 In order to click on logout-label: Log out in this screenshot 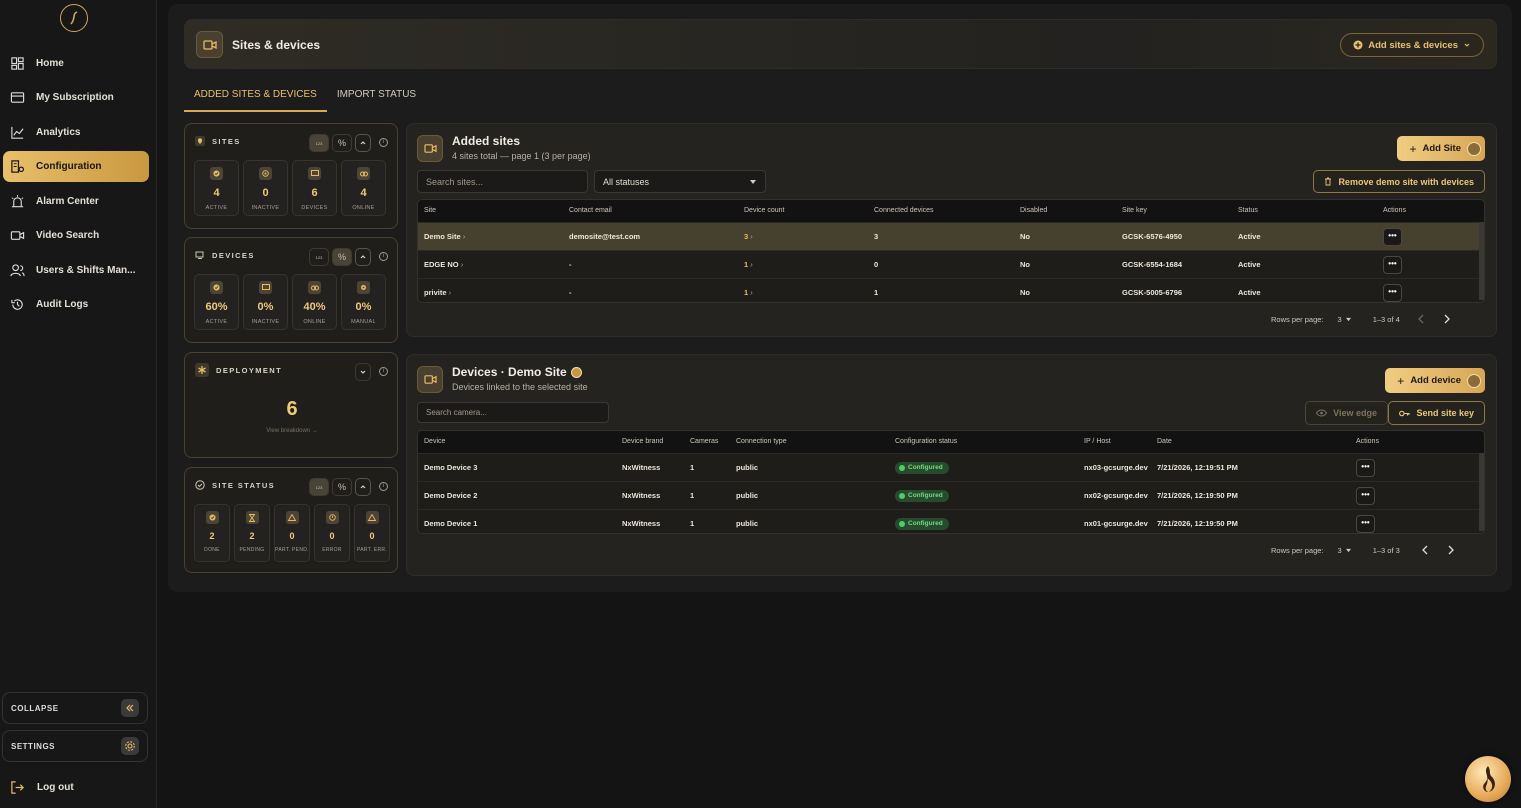, I will do `click(55, 787)`.